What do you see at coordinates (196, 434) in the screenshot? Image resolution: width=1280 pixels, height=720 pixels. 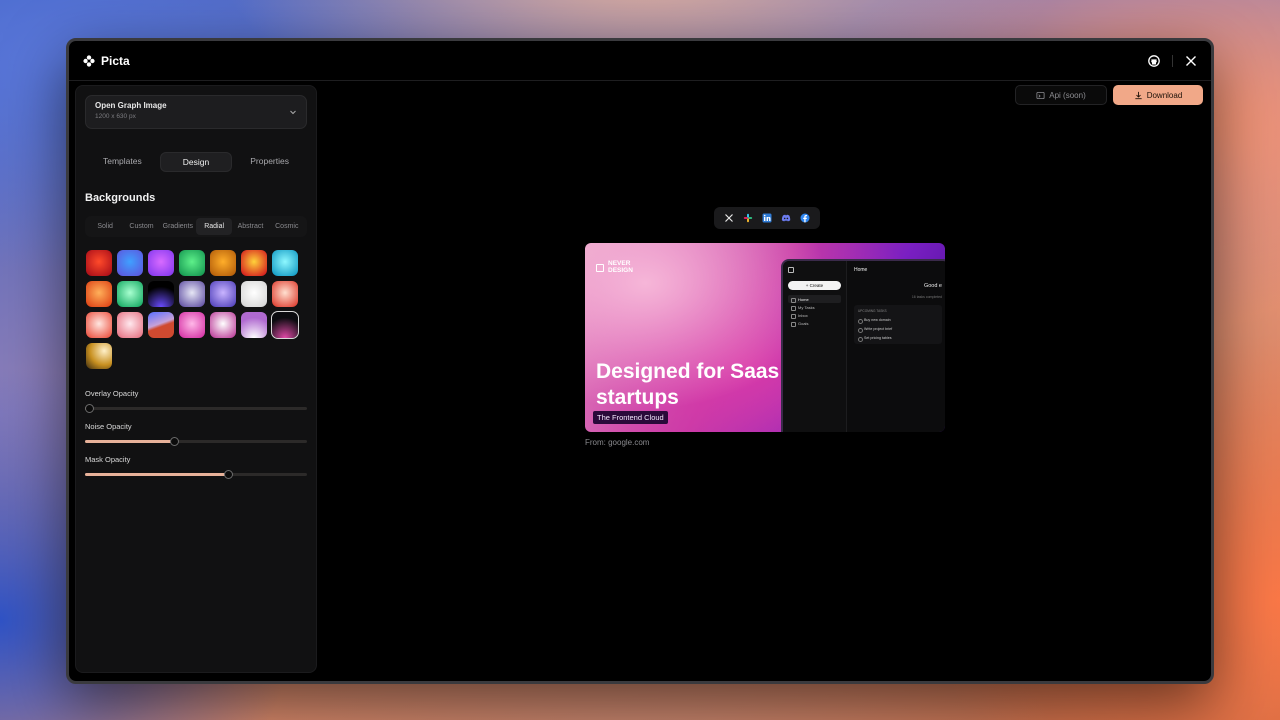 I see `slider-noise-opacity: Noise Opacity` at bounding box center [196, 434].